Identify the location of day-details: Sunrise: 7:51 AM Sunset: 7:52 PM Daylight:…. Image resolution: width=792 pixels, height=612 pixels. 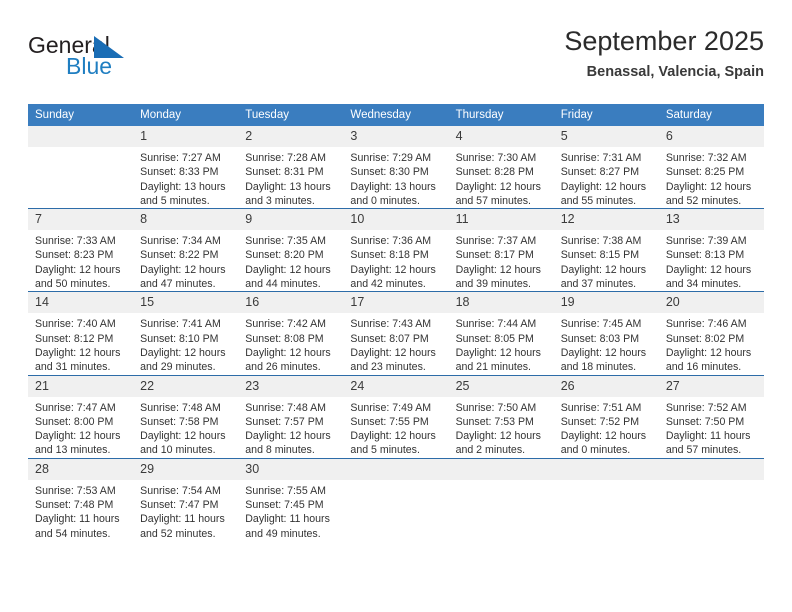
(606, 427).